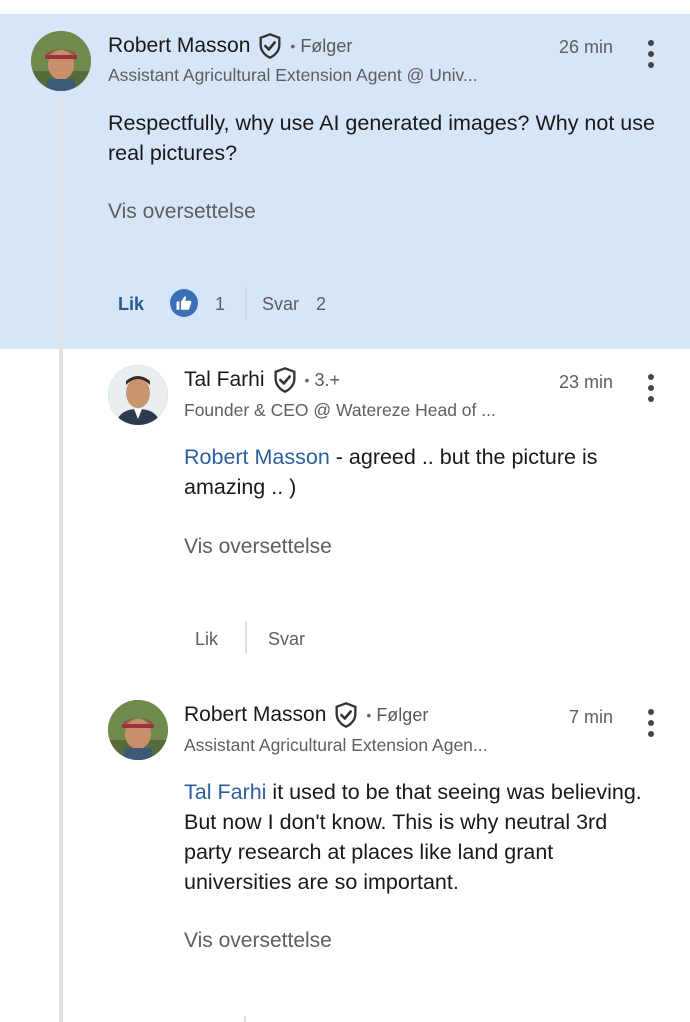 The width and height of the screenshot is (690, 1022). I want to click on like-count: 1, so click(220, 304).